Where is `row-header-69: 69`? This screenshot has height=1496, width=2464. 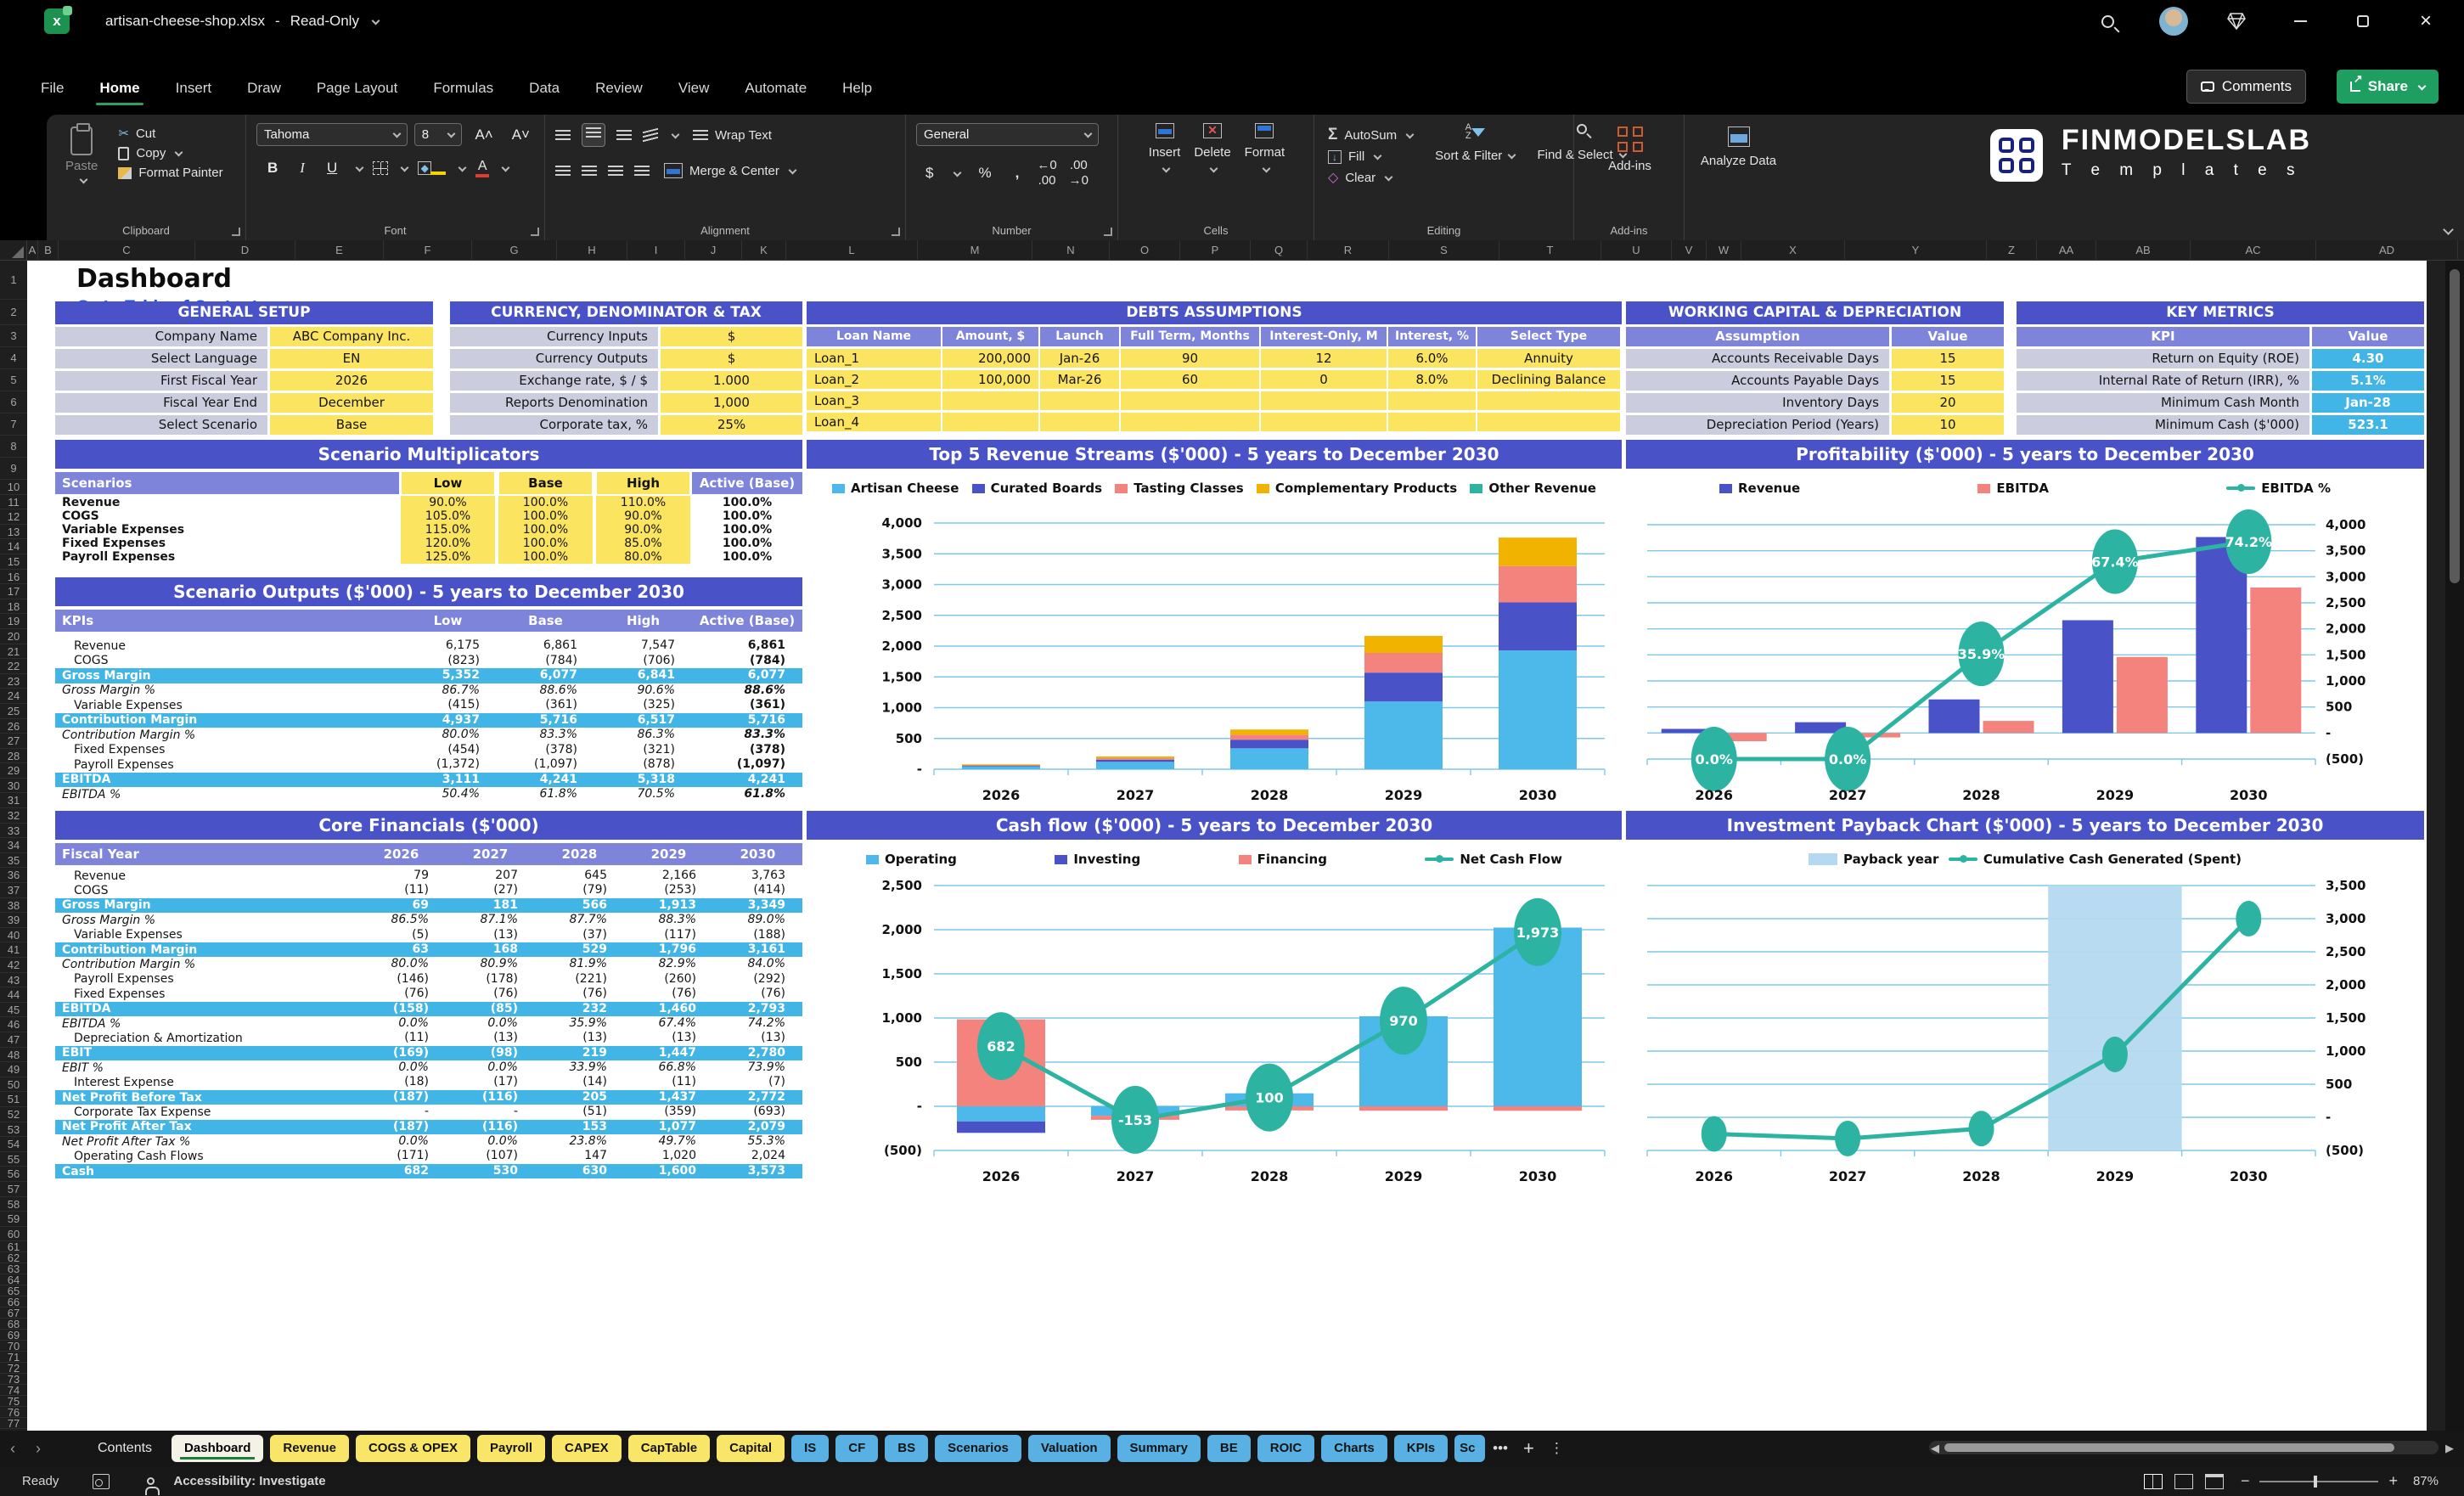 row-header-69: 69 is located at coordinates (13, 1335).